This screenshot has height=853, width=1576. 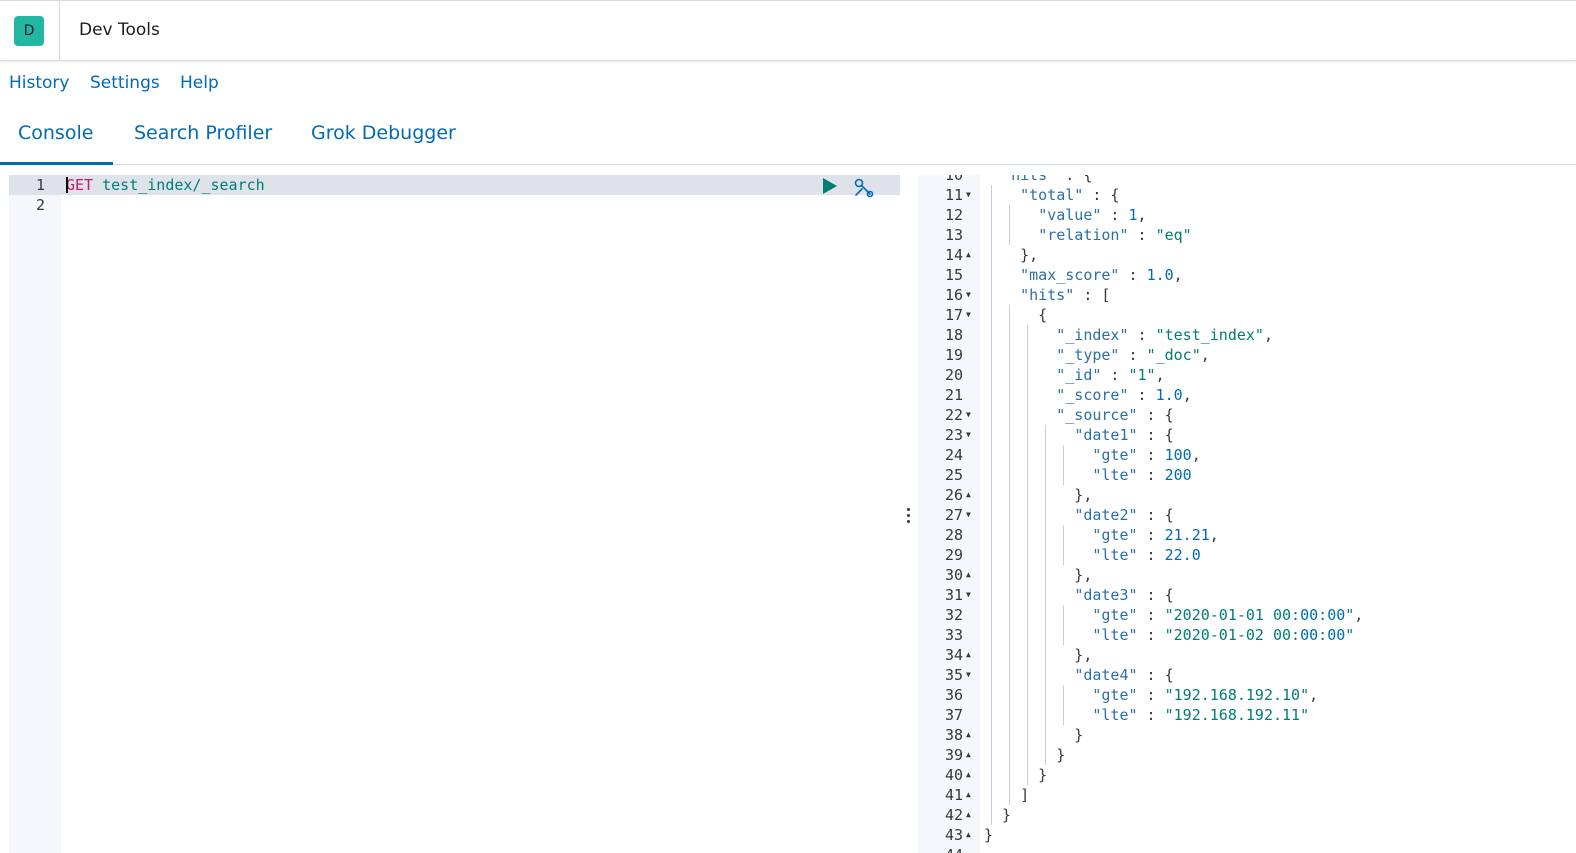 What do you see at coordinates (1115, 235) in the screenshot?
I see `output-code: "relation" : "eq"` at bounding box center [1115, 235].